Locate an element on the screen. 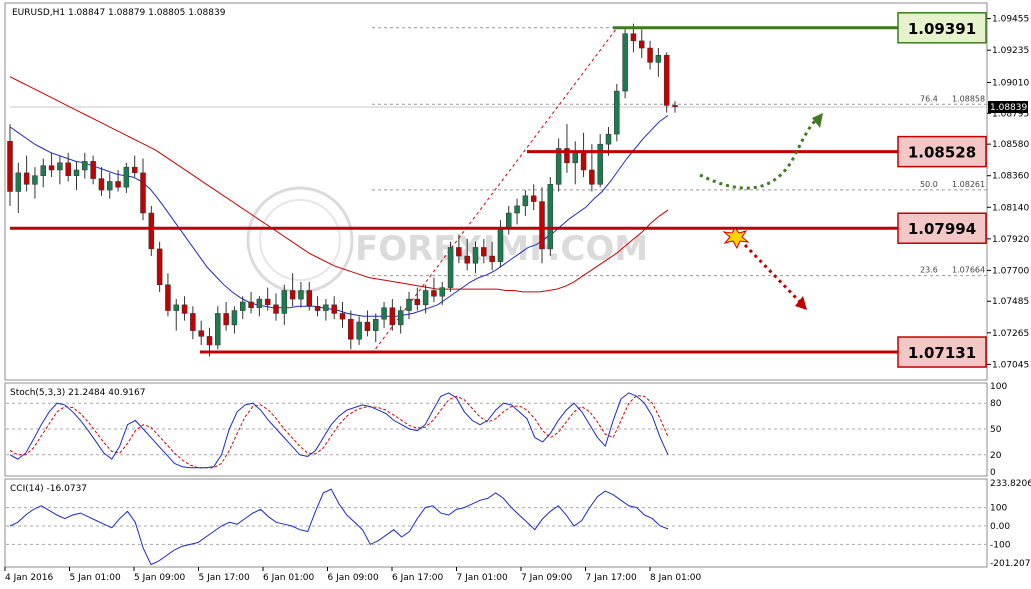 The width and height of the screenshot is (1031, 589). fib-level-price: 1.08261 is located at coordinates (968, 184).